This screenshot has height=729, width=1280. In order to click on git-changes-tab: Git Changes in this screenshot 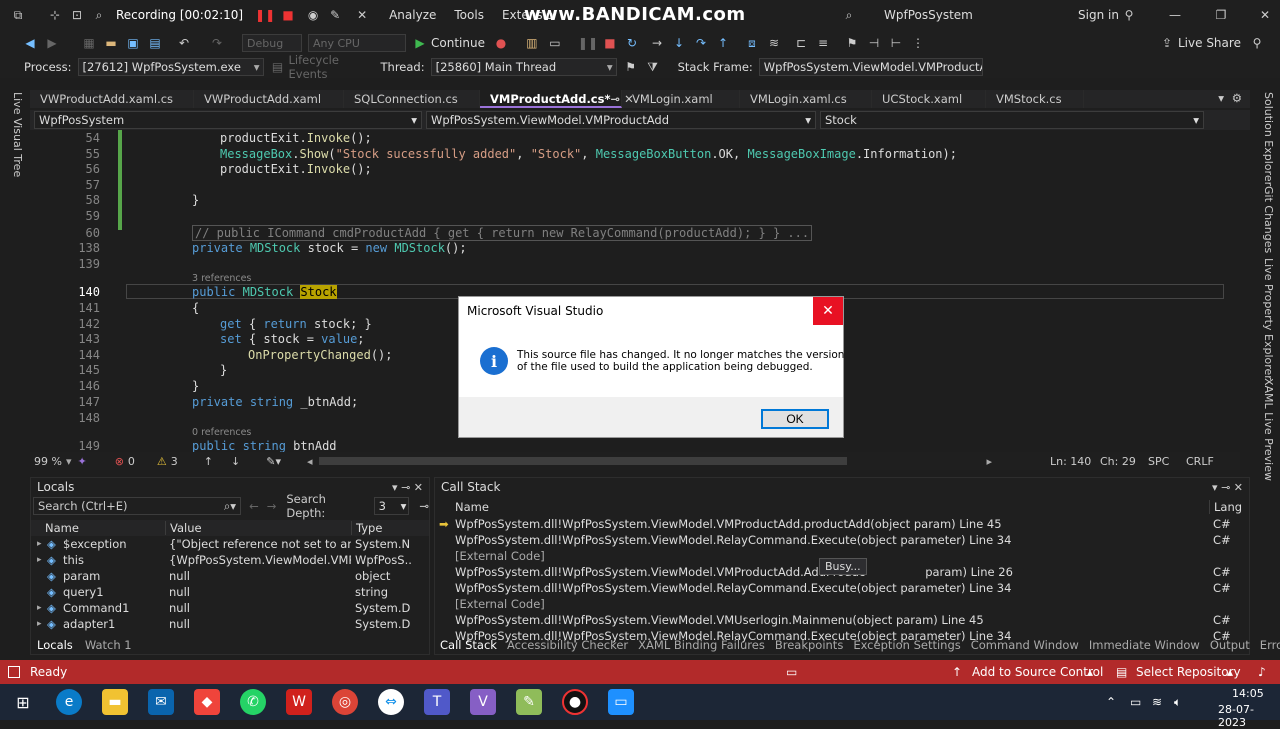, I will do `click(1268, 219)`.